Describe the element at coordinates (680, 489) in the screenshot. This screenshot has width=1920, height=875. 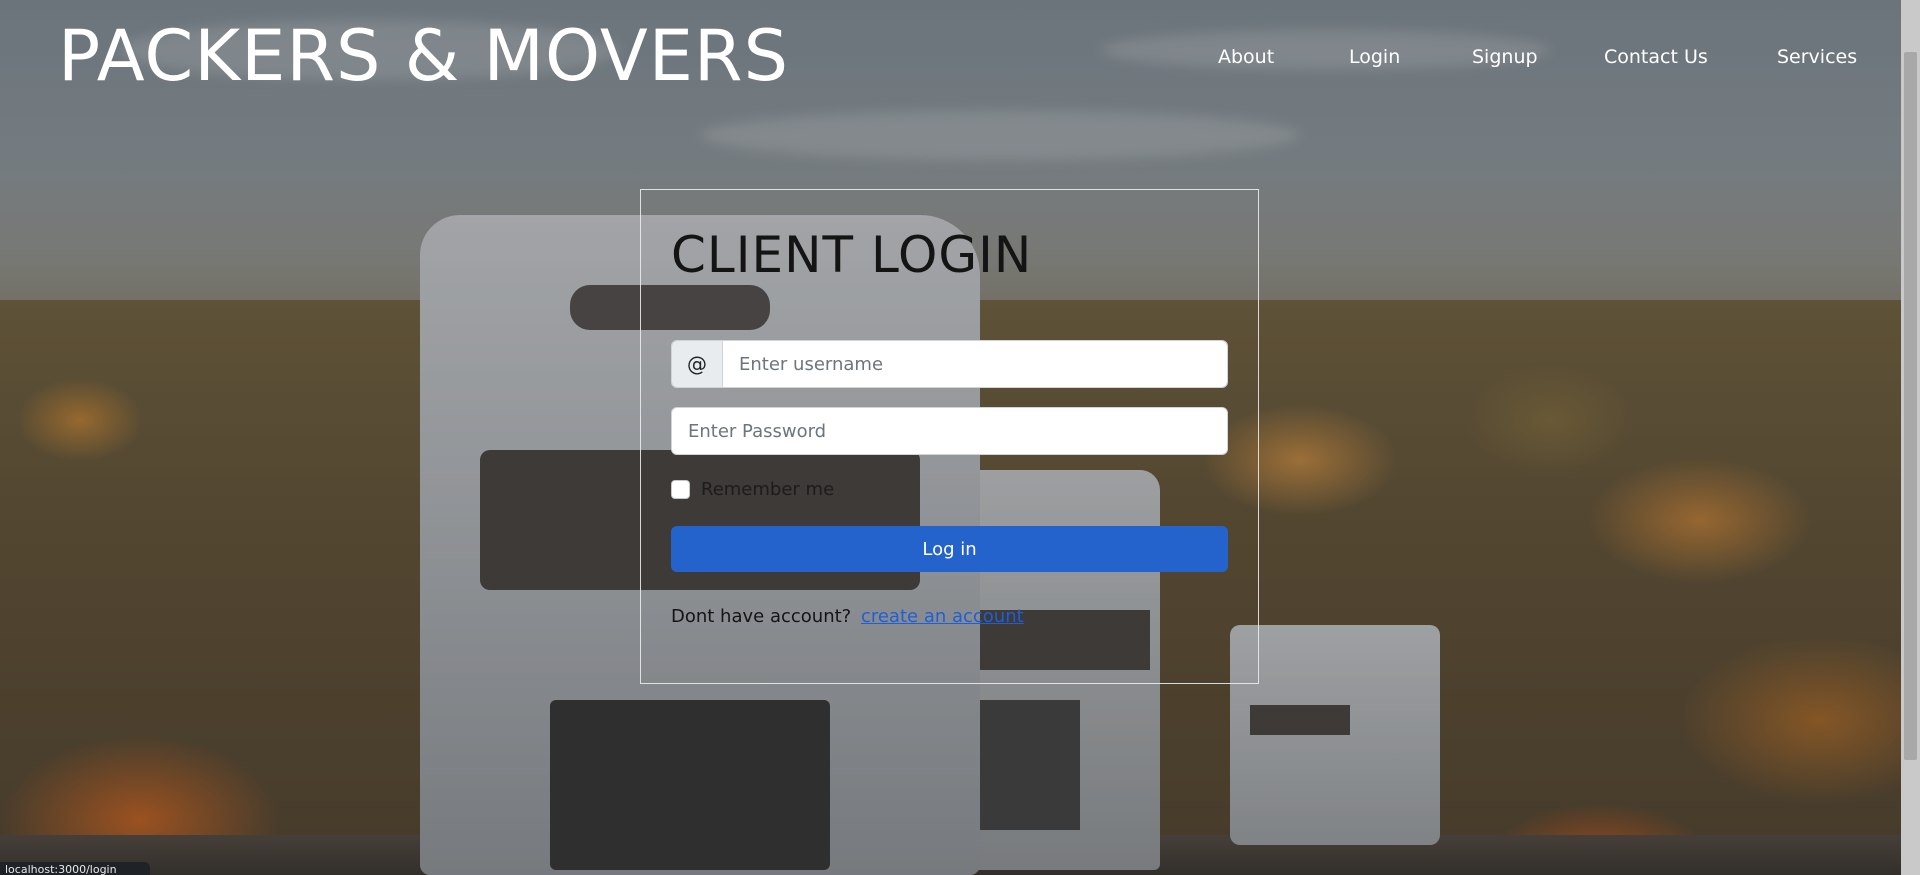
I see `remember-me-checkbox` at that location.